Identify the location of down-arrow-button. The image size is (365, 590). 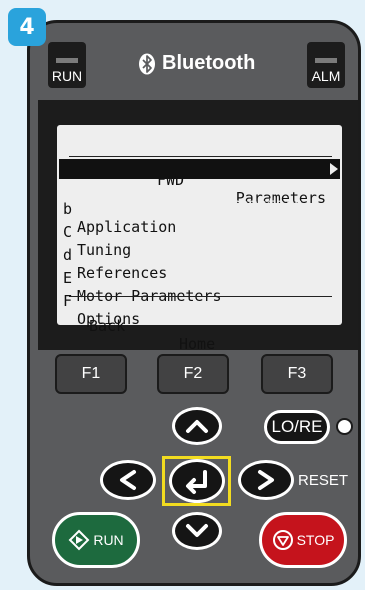
(197, 531).